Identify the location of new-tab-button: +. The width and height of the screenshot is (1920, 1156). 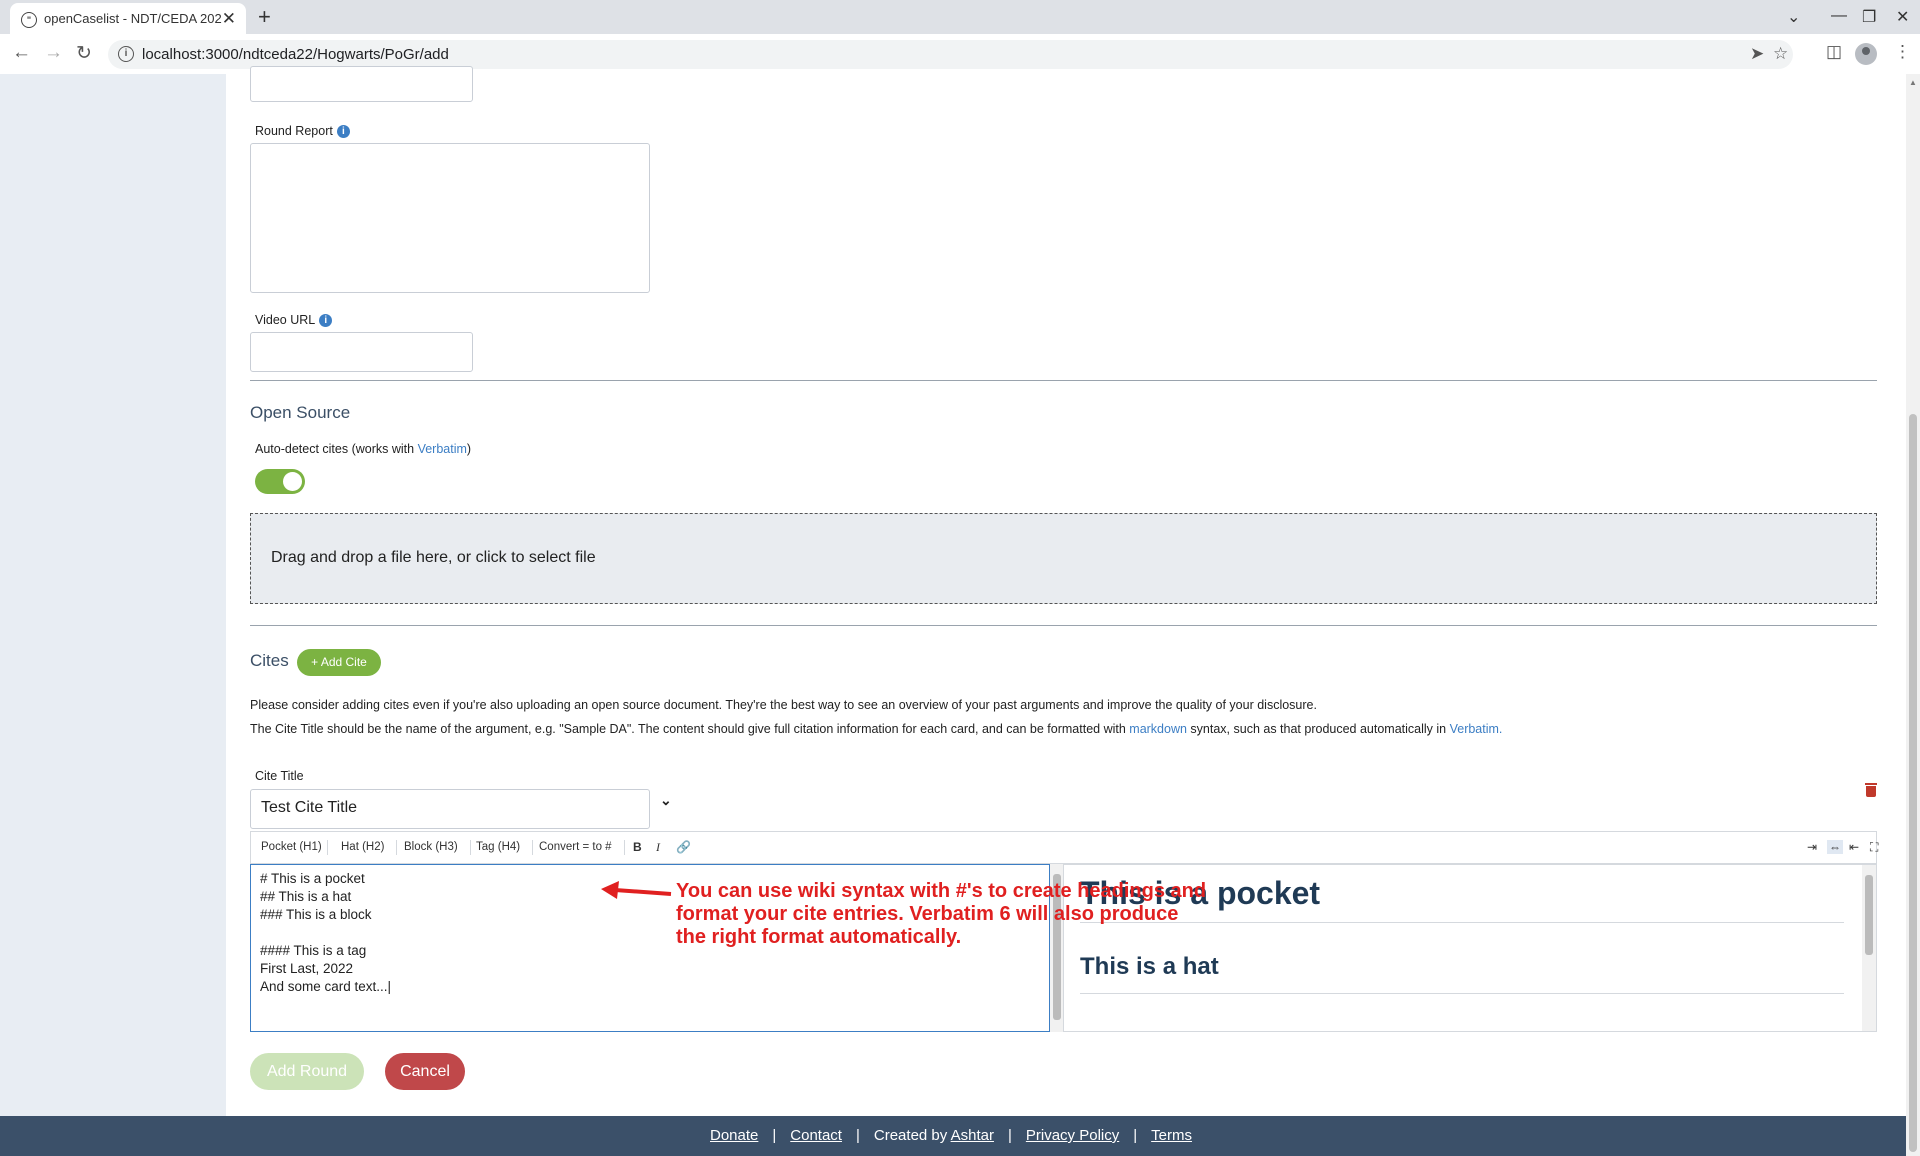
(264, 17).